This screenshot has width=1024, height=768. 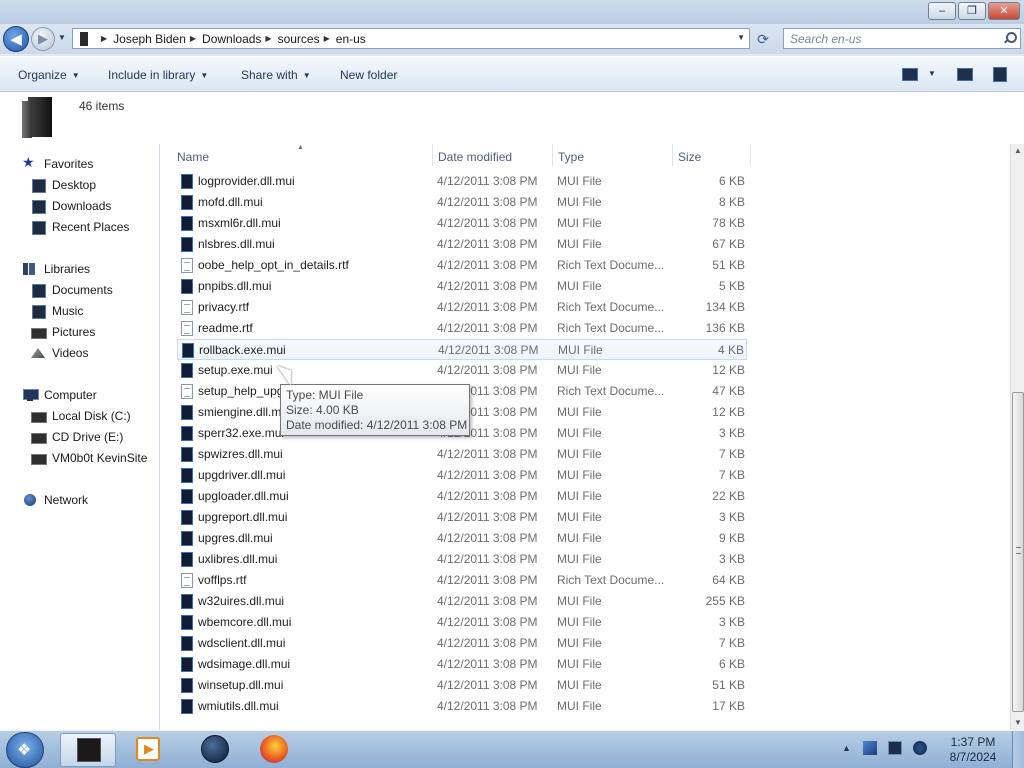 I want to click on start-button, so click(x=25, y=750).